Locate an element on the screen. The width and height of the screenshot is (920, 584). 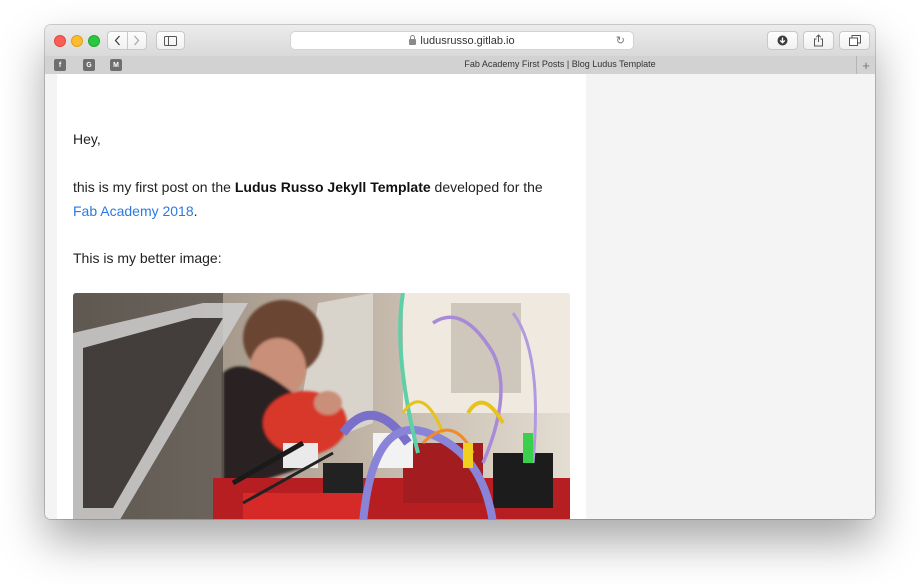
share-button is located at coordinates (818, 40).